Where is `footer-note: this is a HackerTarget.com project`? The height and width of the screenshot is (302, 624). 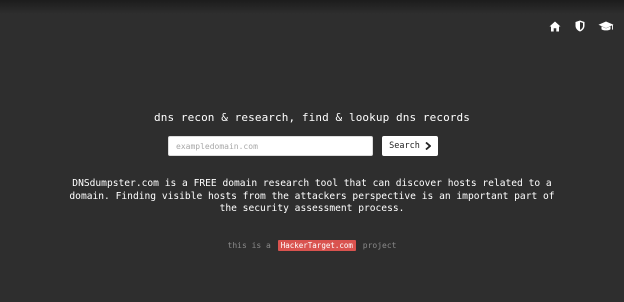 footer-note: this is a HackerTarget.com project is located at coordinates (312, 245).